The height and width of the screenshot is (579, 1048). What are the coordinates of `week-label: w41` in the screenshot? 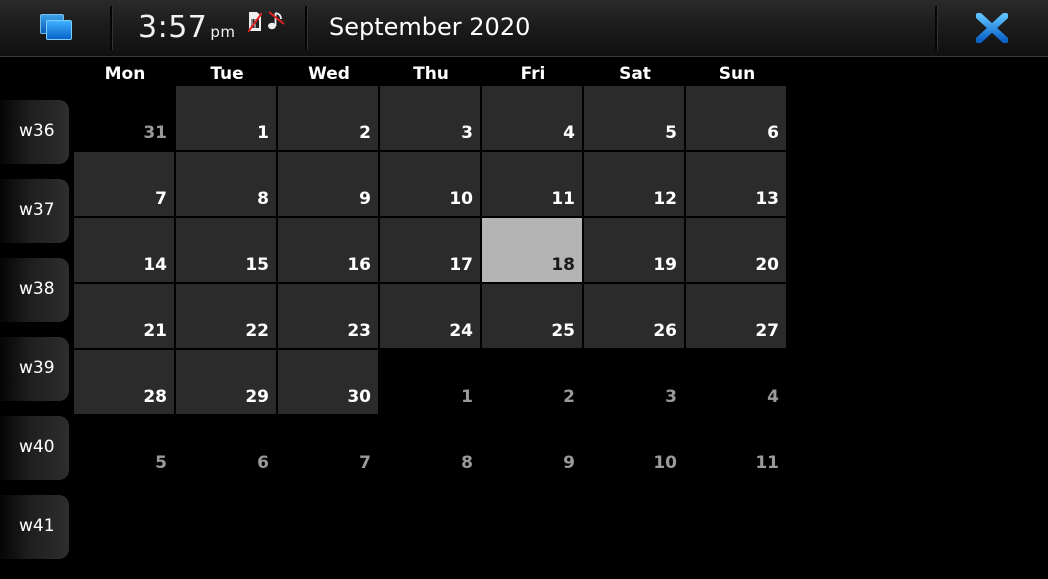 It's located at (37, 526).